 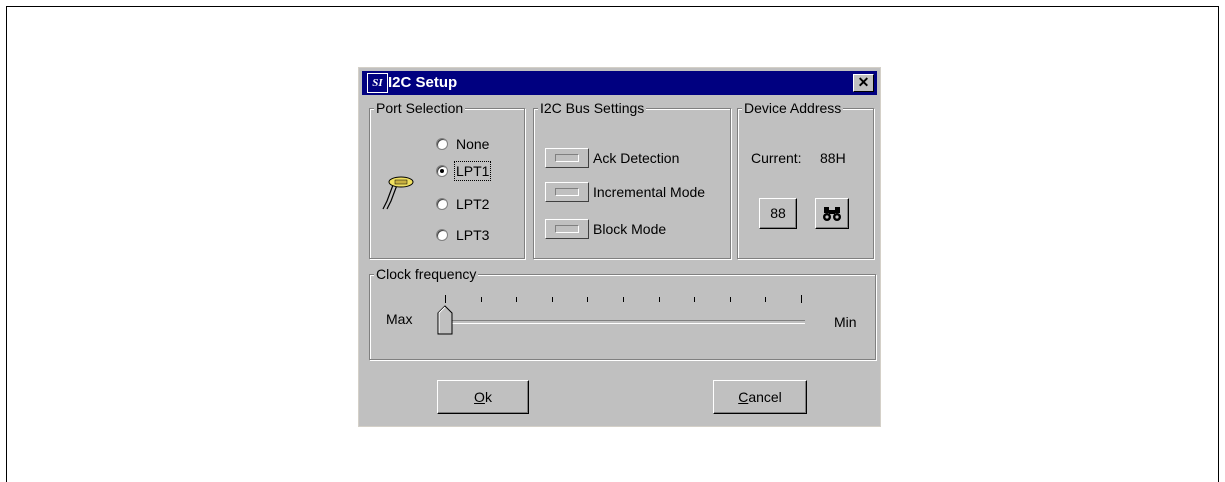 I want to click on port-option-label: None, so click(x=473, y=144).